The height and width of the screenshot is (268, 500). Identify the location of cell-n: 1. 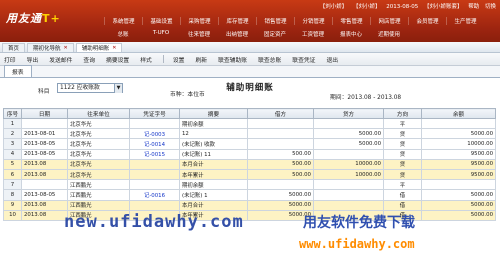
(12, 123).